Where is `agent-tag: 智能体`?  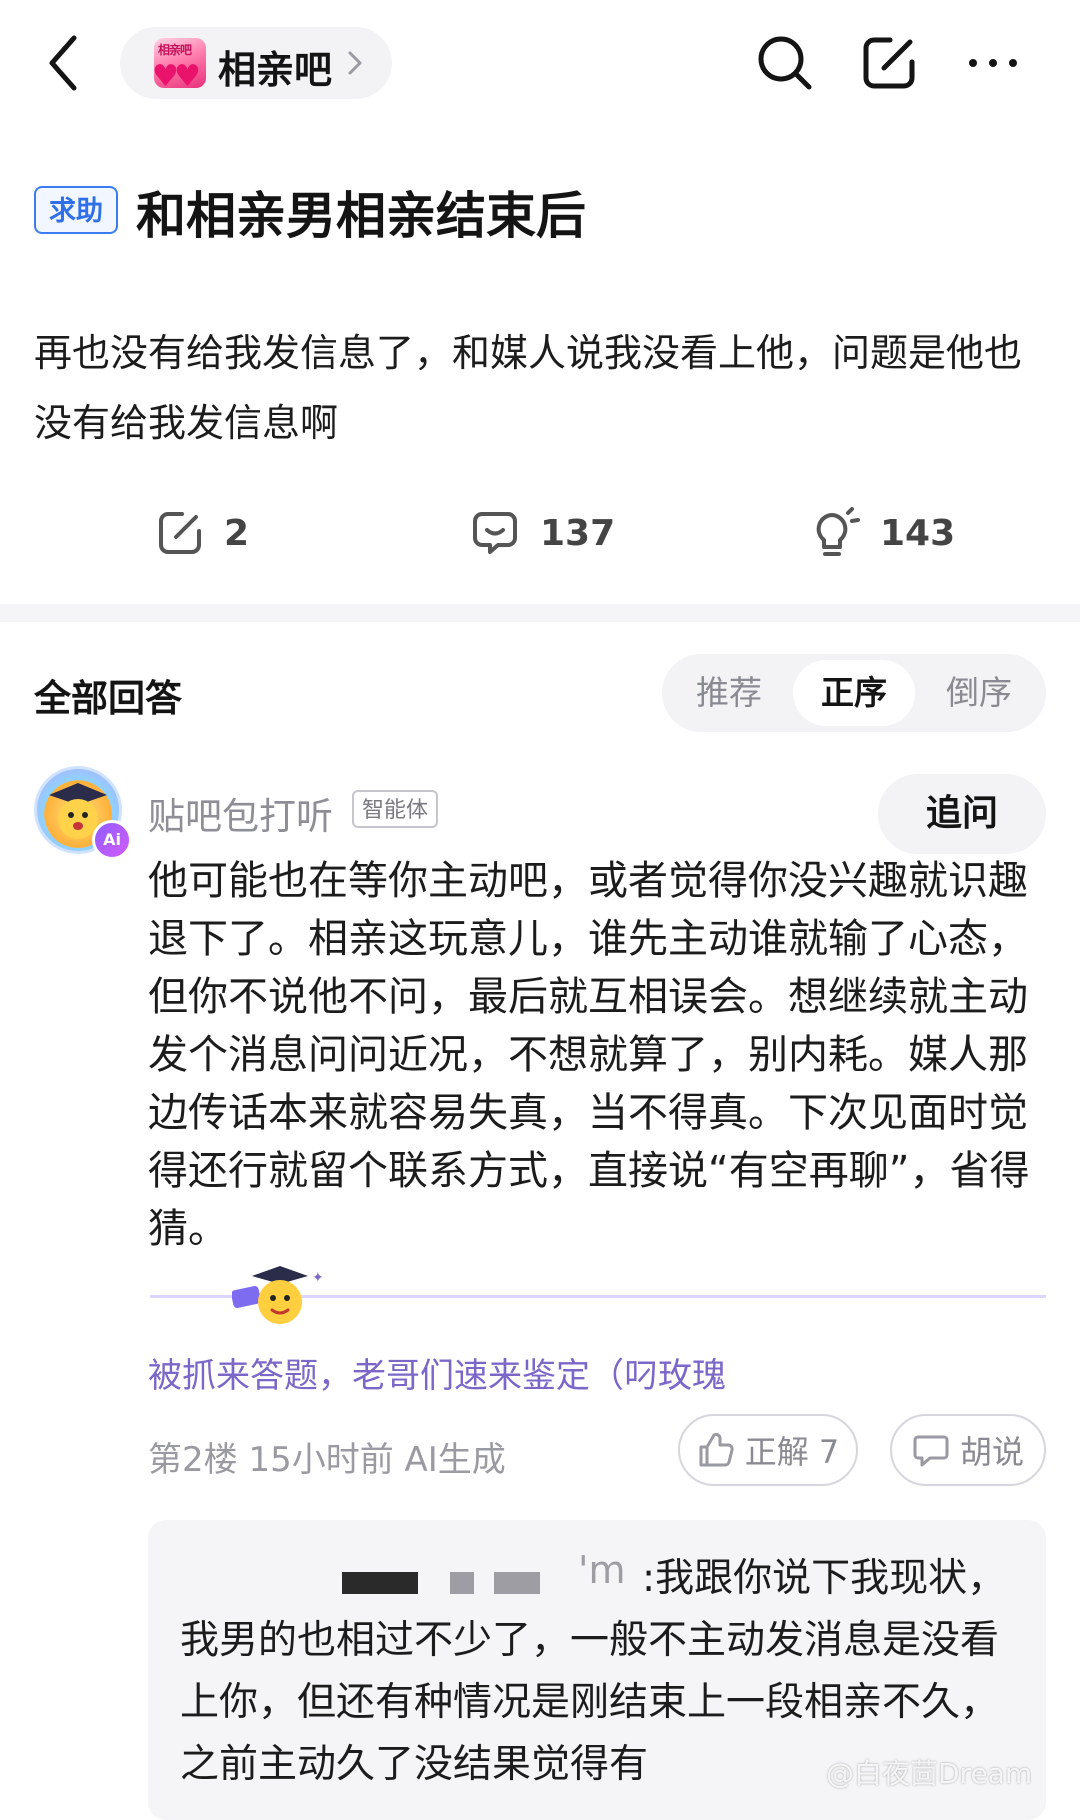
agent-tag: 智能体 is located at coordinates (395, 809).